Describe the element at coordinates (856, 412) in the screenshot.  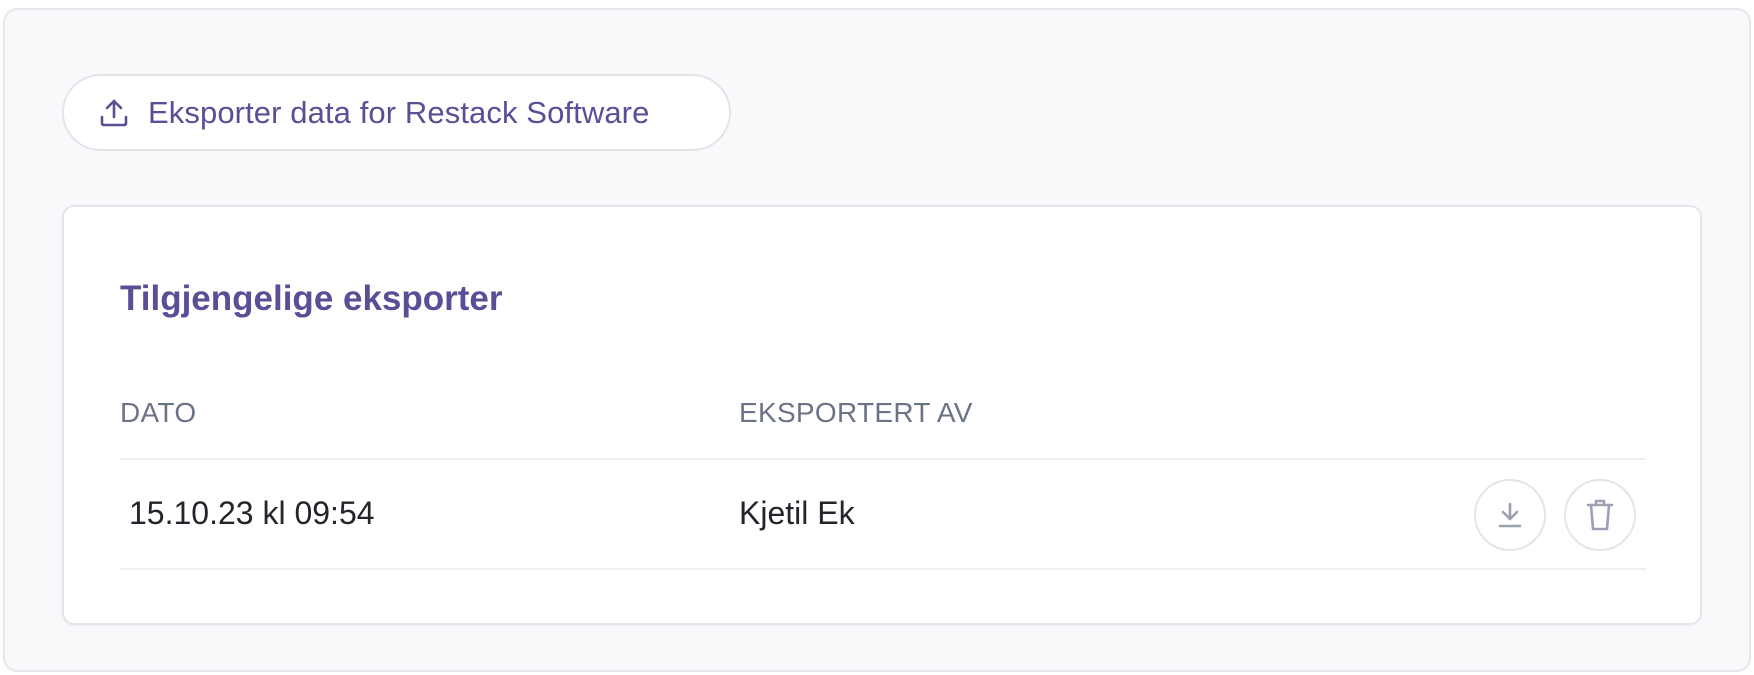
I see `column-header-exported-by: EKSPORTERT AV` at that location.